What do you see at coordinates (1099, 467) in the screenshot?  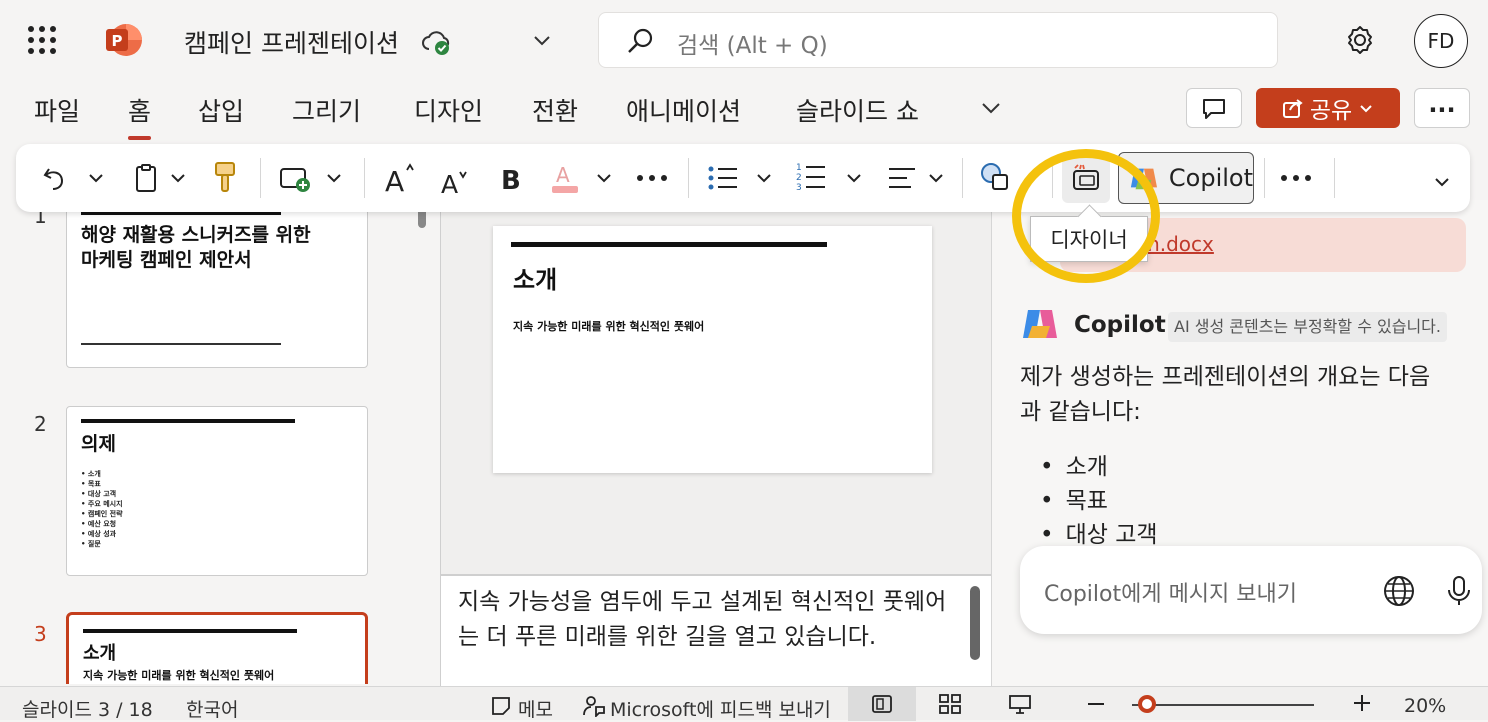 I see `list-item: 소개` at bounding box center [1099, 467].